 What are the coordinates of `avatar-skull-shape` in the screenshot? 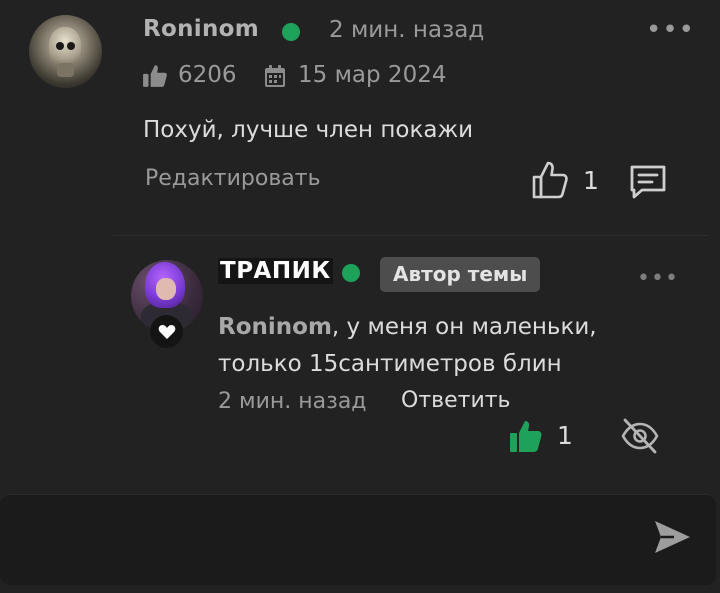 It's located at (65, 47).